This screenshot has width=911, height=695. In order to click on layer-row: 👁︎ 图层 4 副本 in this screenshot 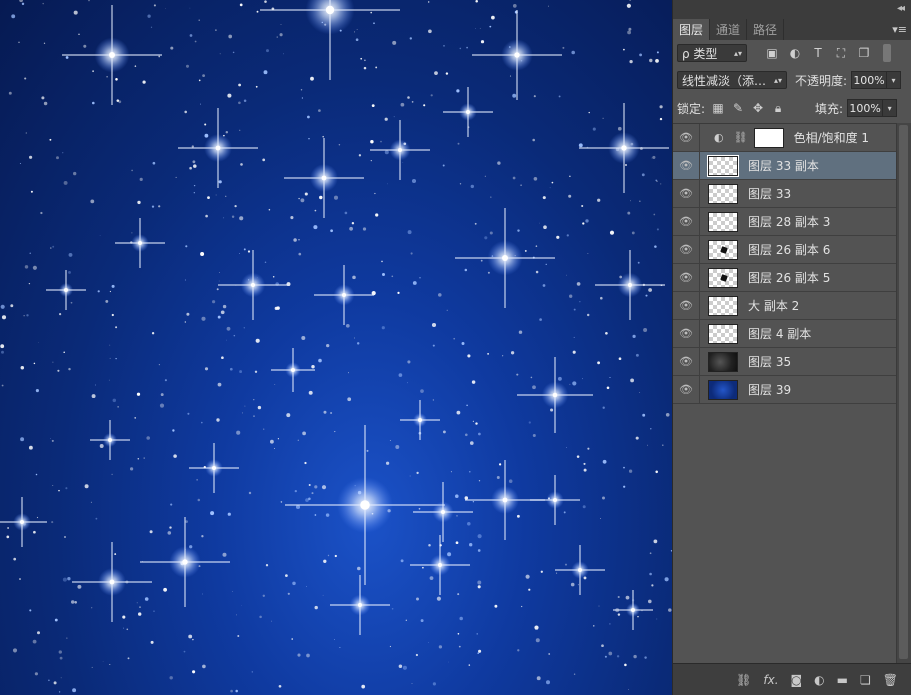, I will do `click(785, 334)`.